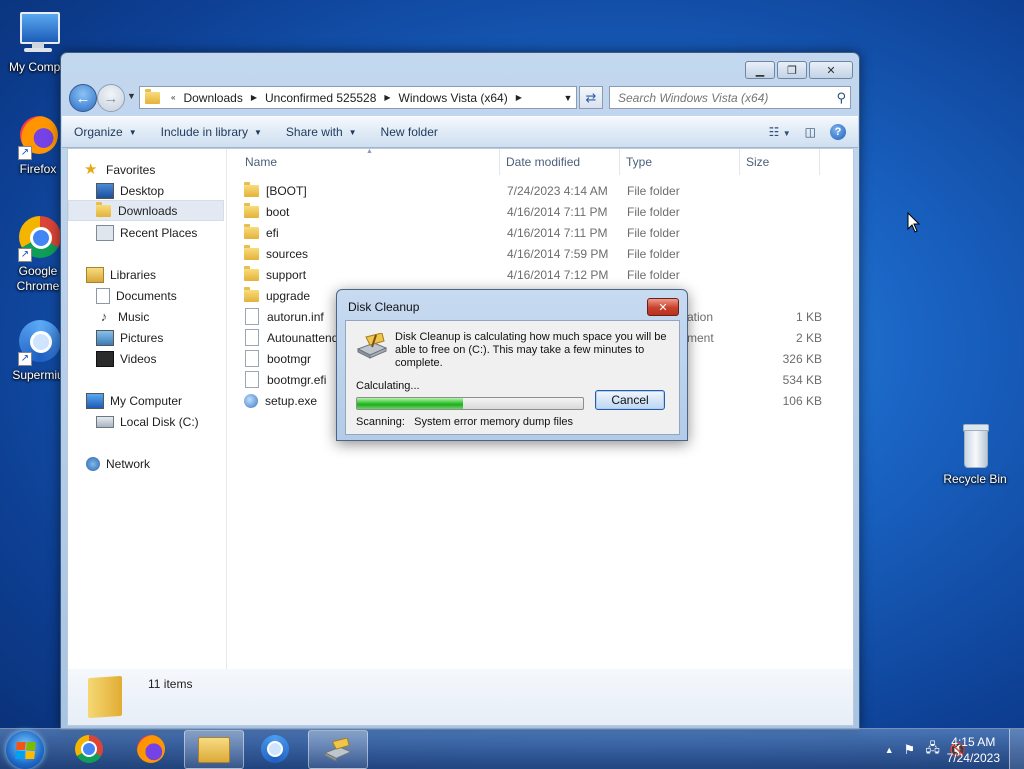 This screenshot has width=1024, height=769. What do you see at coordinates (889, 750) in the screenshot?
I see `show-hidden-icons-icon: ▲` at bounding box center [889, 750].